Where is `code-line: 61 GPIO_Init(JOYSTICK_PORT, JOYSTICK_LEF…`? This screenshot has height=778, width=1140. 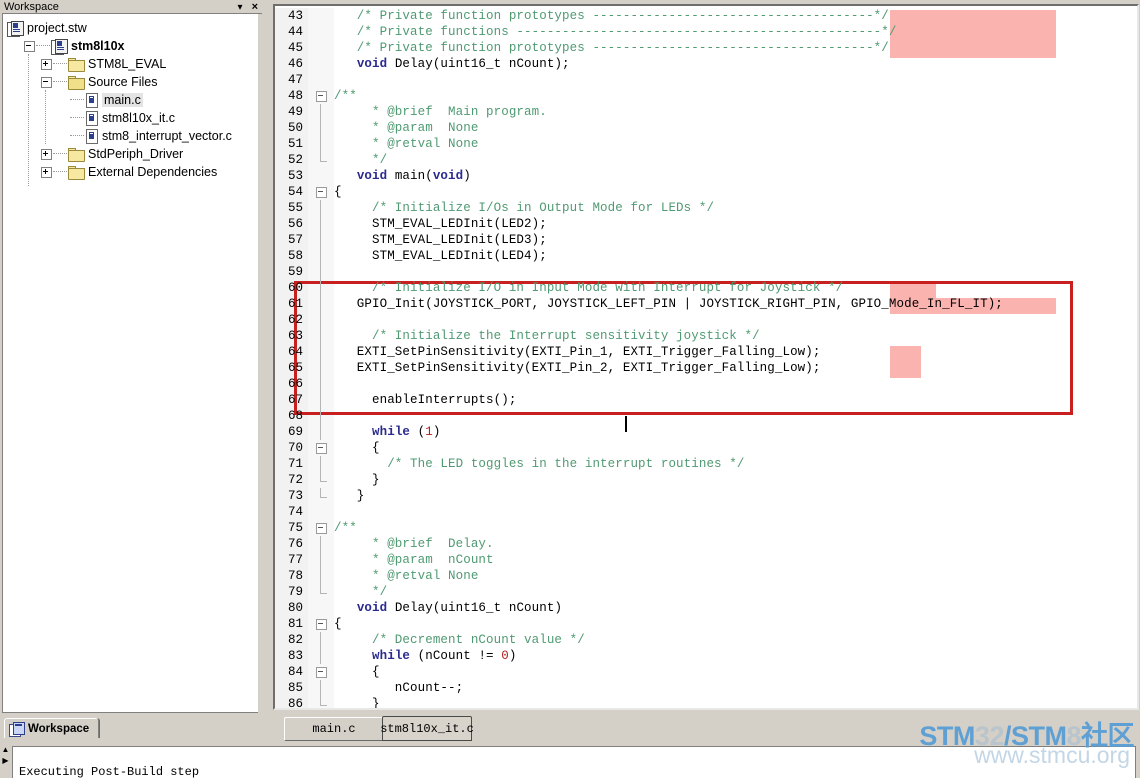 code-line: 61 GPIO_Init(JOYSTICK_PORT, JOYSTICK_LEF… is located at coordinates (706, 304).